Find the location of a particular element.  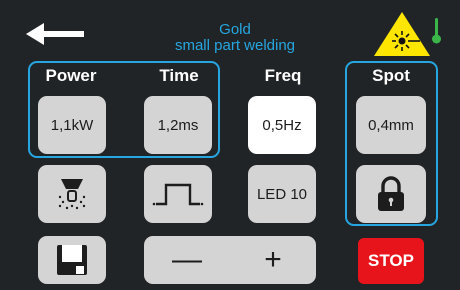

lock-button is located at coordinates (391, 194).